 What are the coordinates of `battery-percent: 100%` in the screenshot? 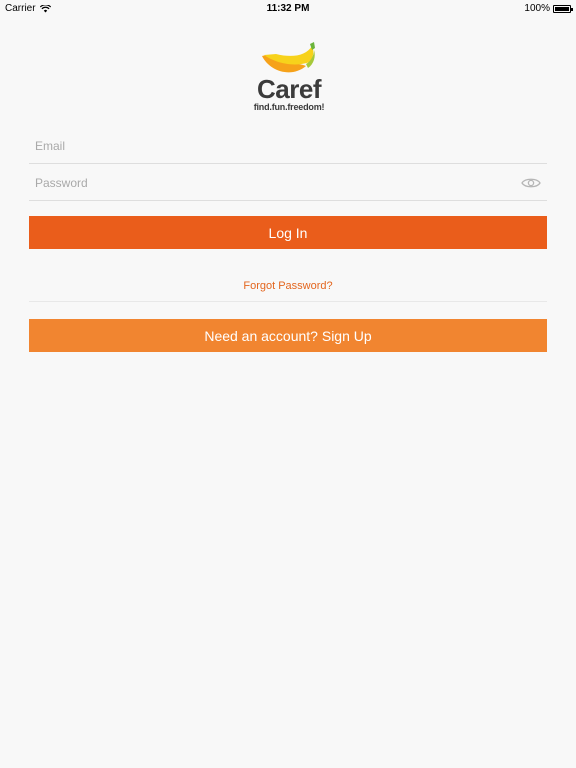 It's located at (537, 8).